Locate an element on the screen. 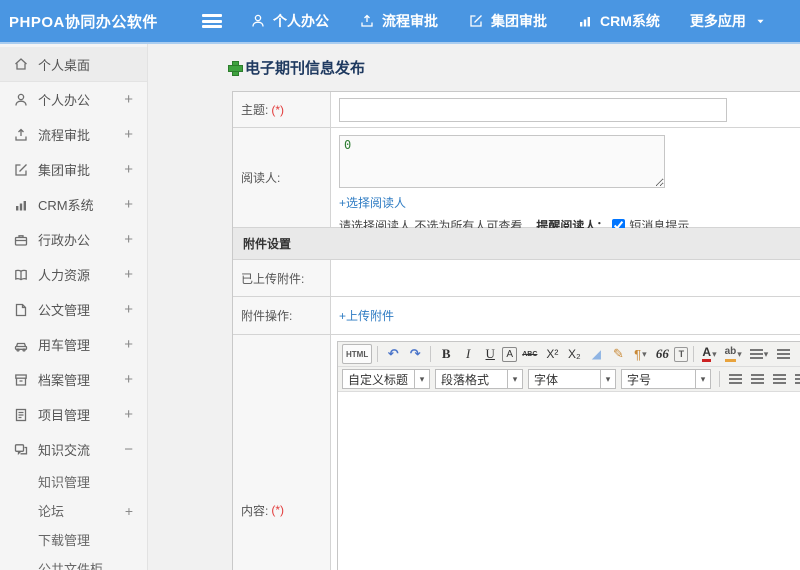 This screenshot has width=800, height=570. font-family-select: 字体 ▾ is located at coordinates (572, 379).